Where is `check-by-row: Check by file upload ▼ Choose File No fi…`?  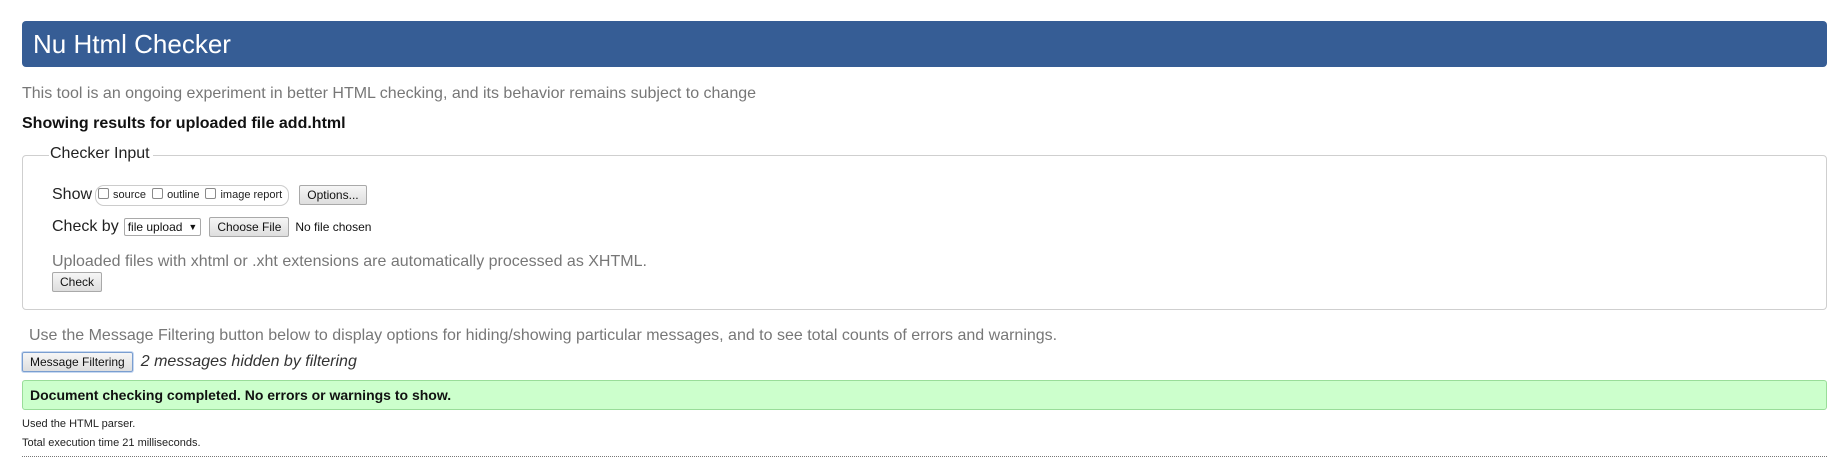
check-by-row: Check by file upload ▼ Choose File No fi… is located at coordinates (211, 227).